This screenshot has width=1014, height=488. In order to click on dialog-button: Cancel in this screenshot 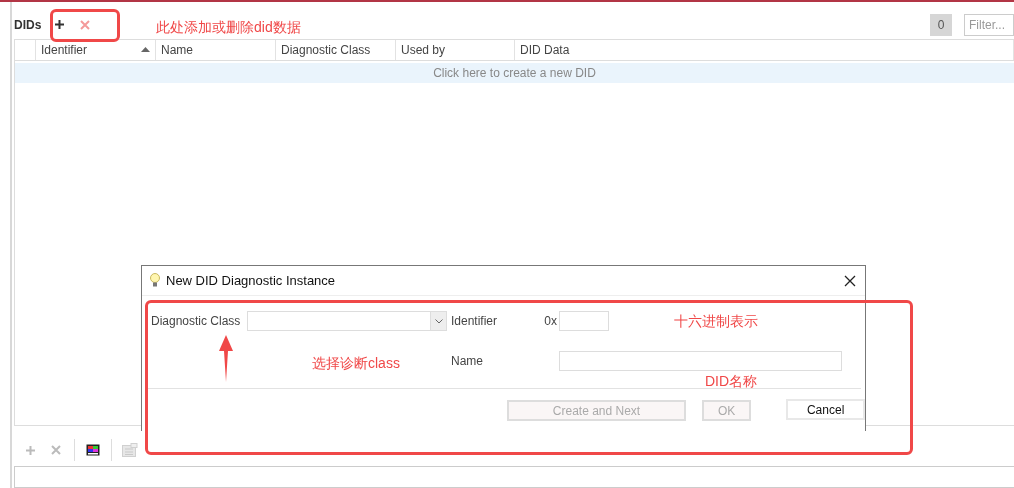, I will do `click(825, 409)`.